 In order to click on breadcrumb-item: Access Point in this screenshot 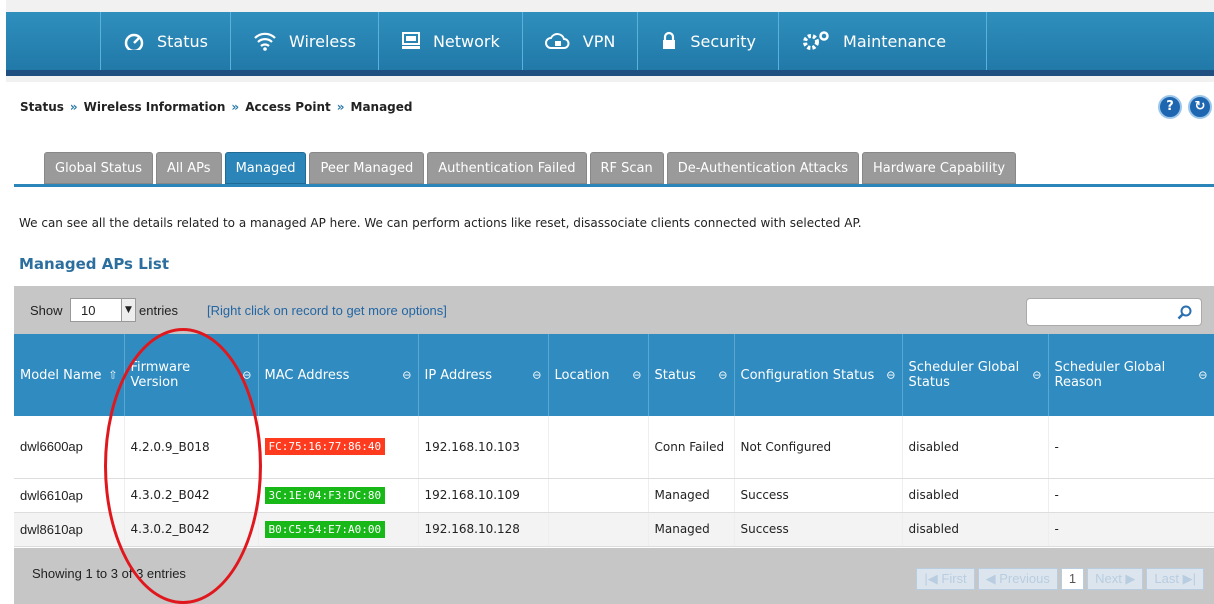, I will do `click(288, 107)`.